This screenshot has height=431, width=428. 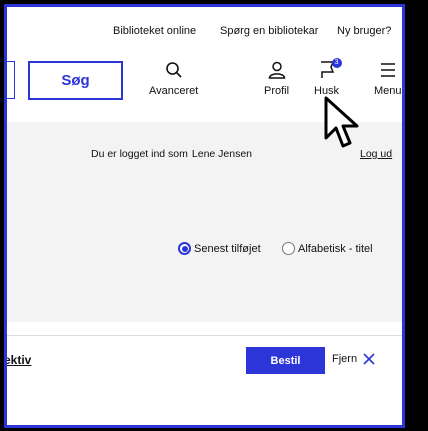 I want to click on logout-link: Log ud, so click(x=376, y=154).